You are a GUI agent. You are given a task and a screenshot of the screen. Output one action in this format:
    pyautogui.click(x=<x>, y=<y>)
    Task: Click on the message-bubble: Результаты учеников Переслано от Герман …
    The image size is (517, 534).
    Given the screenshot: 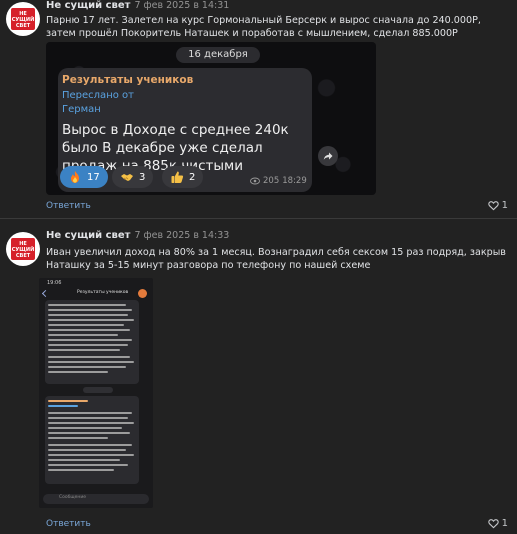 What is the action you would take?
    pyautogui.click(x=185, y=130)
    